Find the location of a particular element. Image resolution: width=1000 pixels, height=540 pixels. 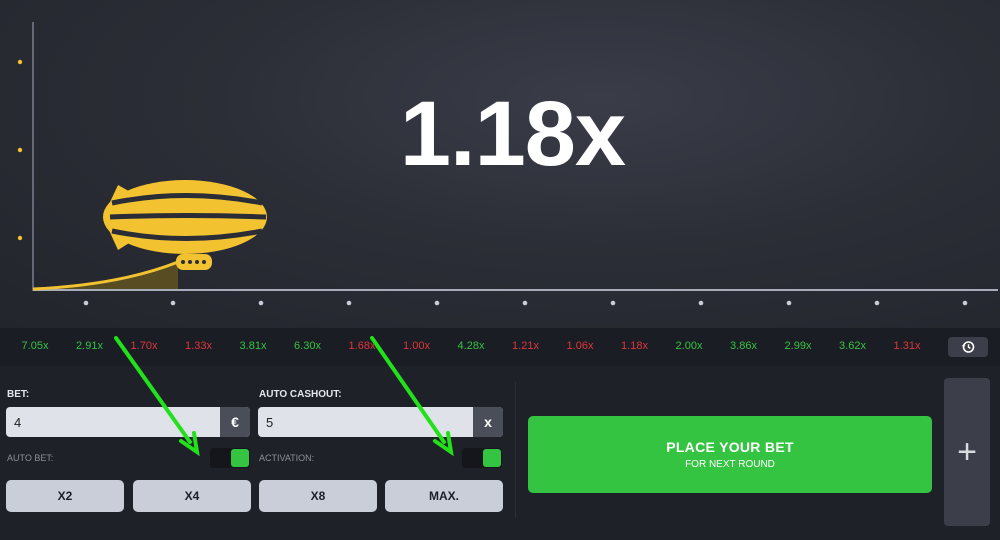

bet-field: € is located at coordinates (128, 422).